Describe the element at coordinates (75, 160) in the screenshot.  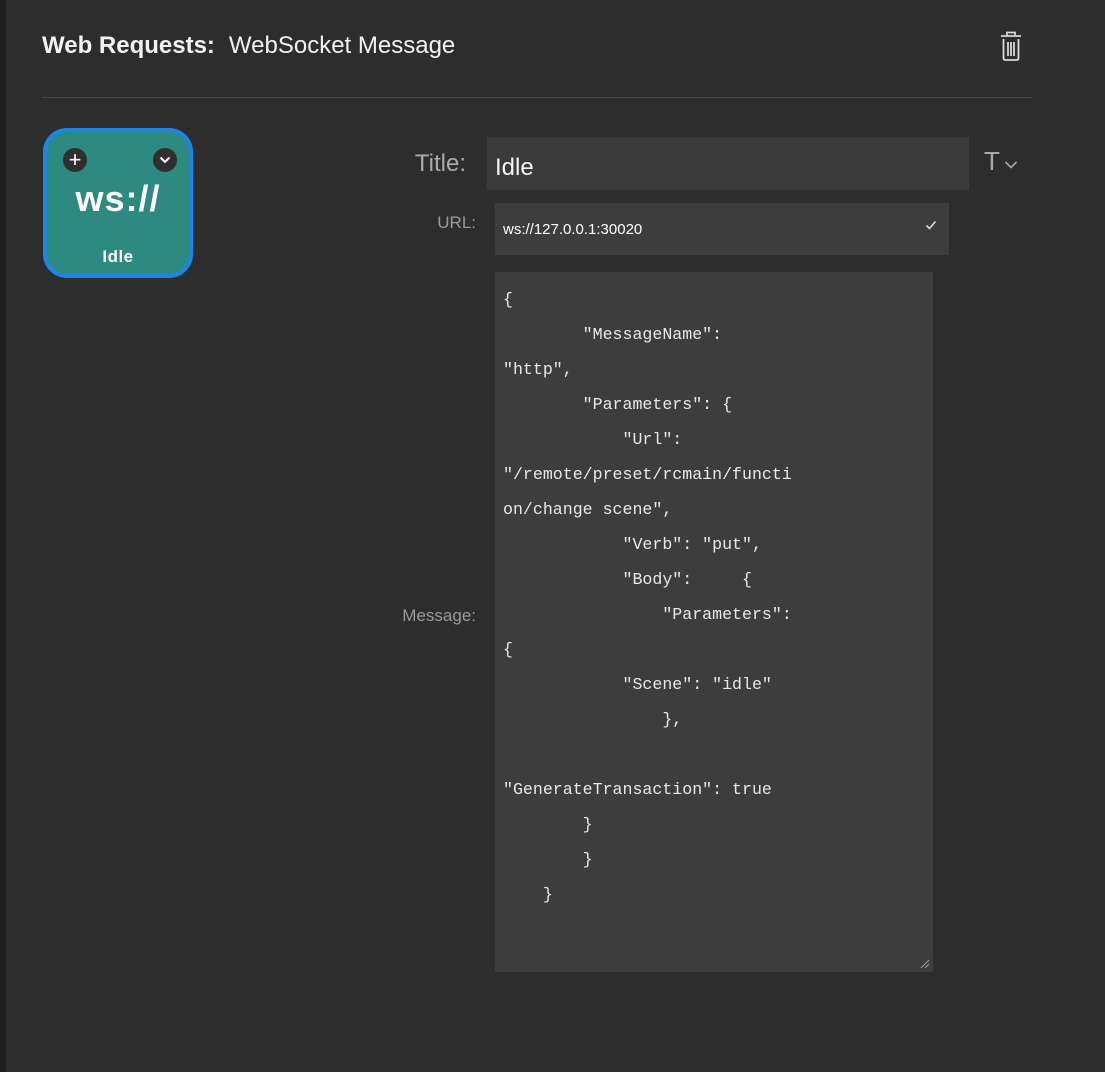
I see `plus-icon: +` at that location.